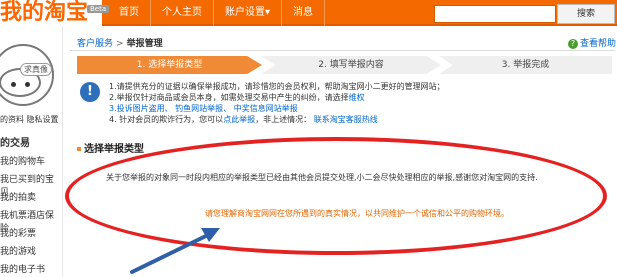  I want to click on bullet-icon, so click(79, 149).